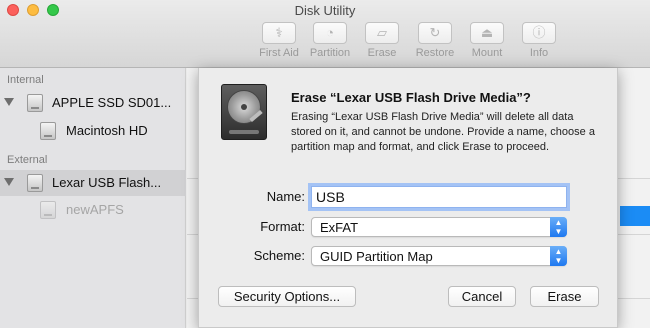 This screenshot has width=650, height=328. What do you see at coordinates (439, 227) in the screenshot?
I see `format-select: ExFAT ▲ ▼` at bounding box center [439, 227].